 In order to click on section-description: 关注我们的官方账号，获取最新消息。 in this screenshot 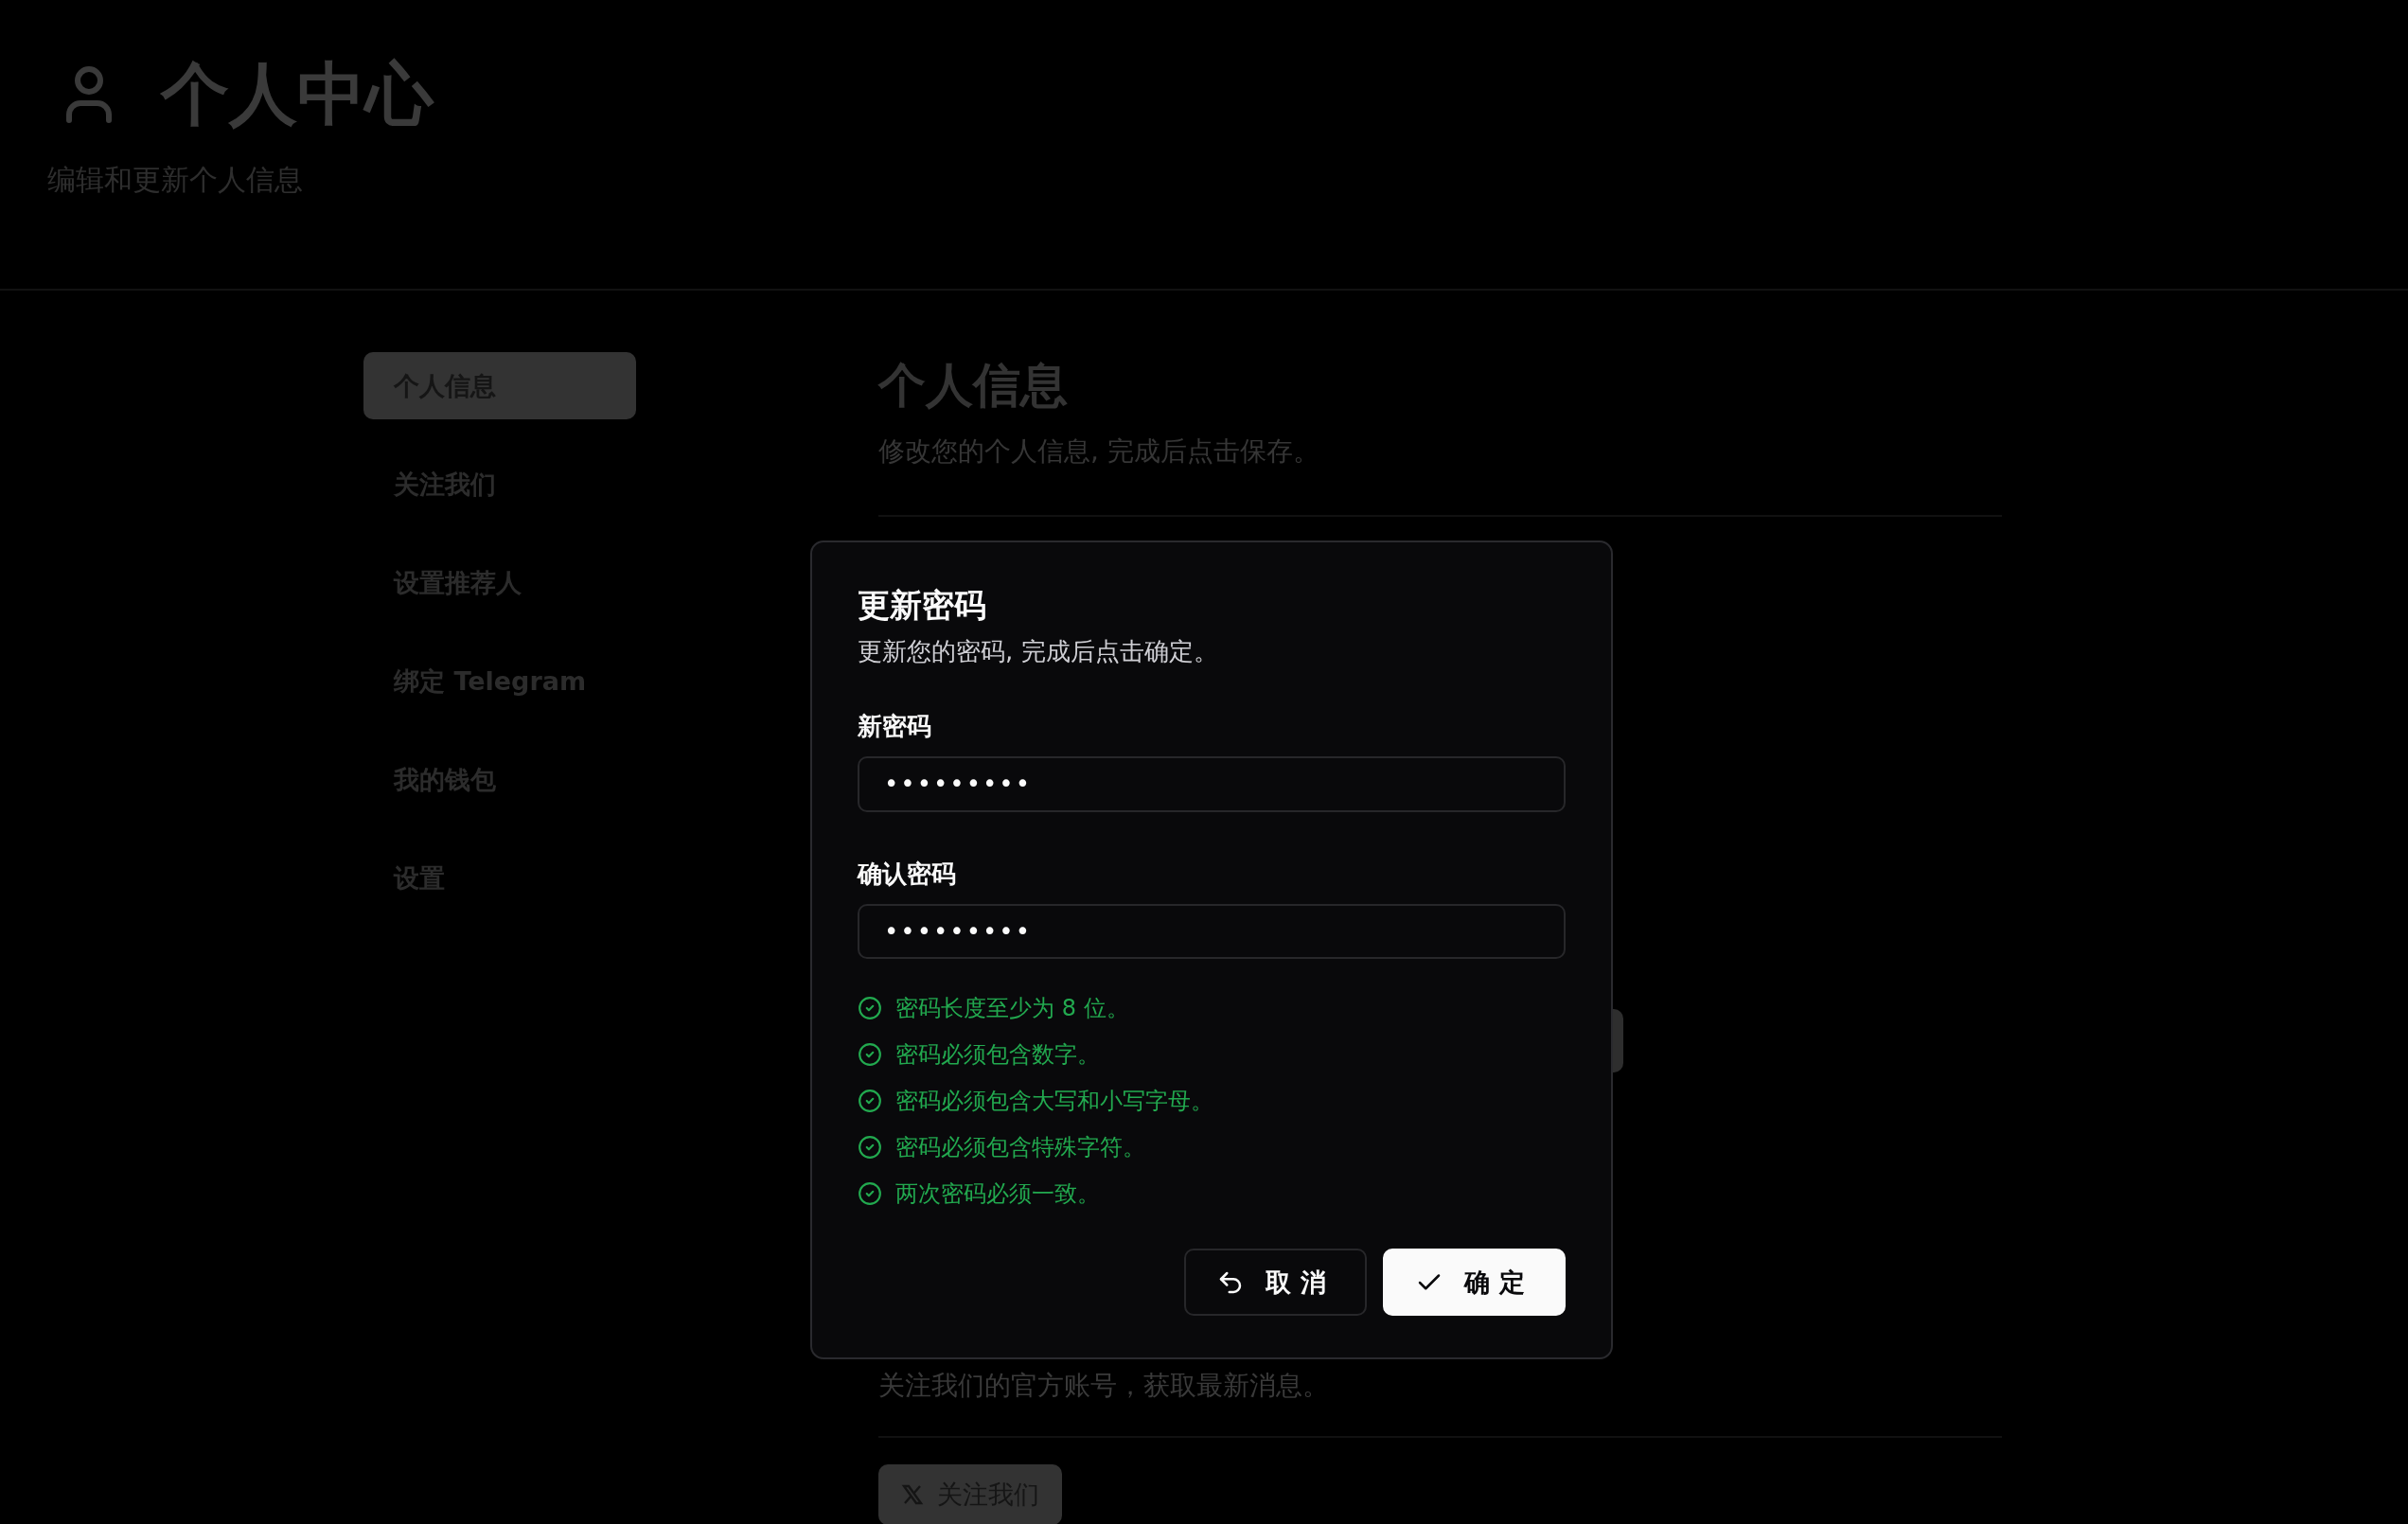, I will do `click(1104, 1386)`.